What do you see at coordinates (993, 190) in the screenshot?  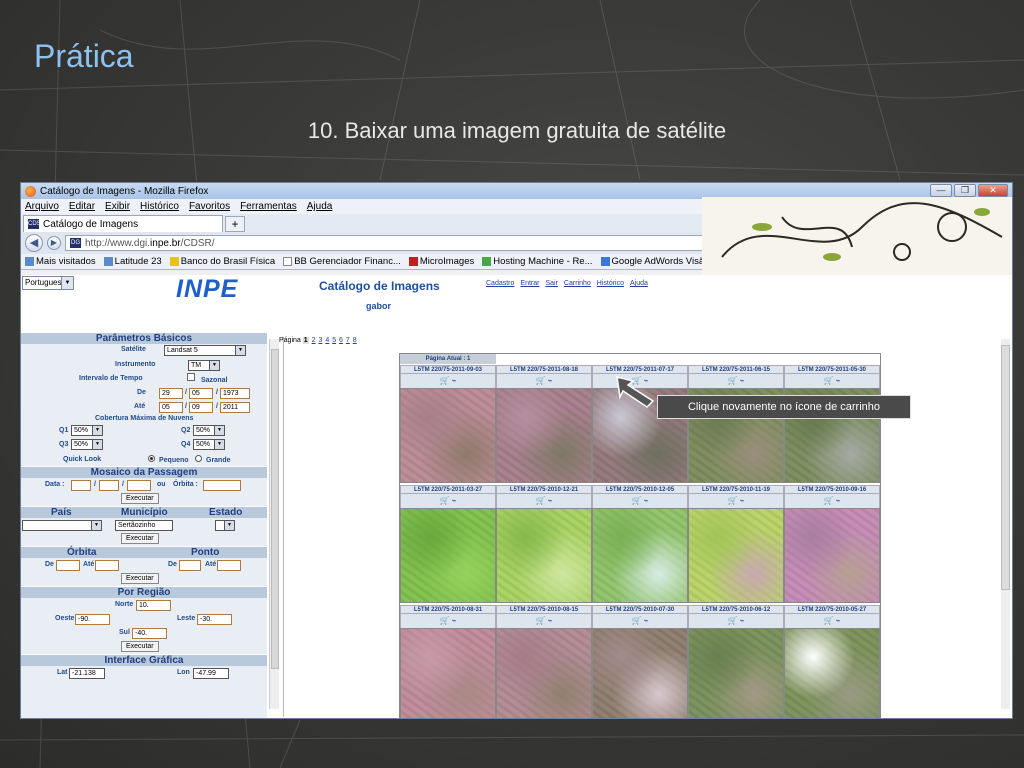 I see `close-button: ✕` at bounding box center [993, 190].